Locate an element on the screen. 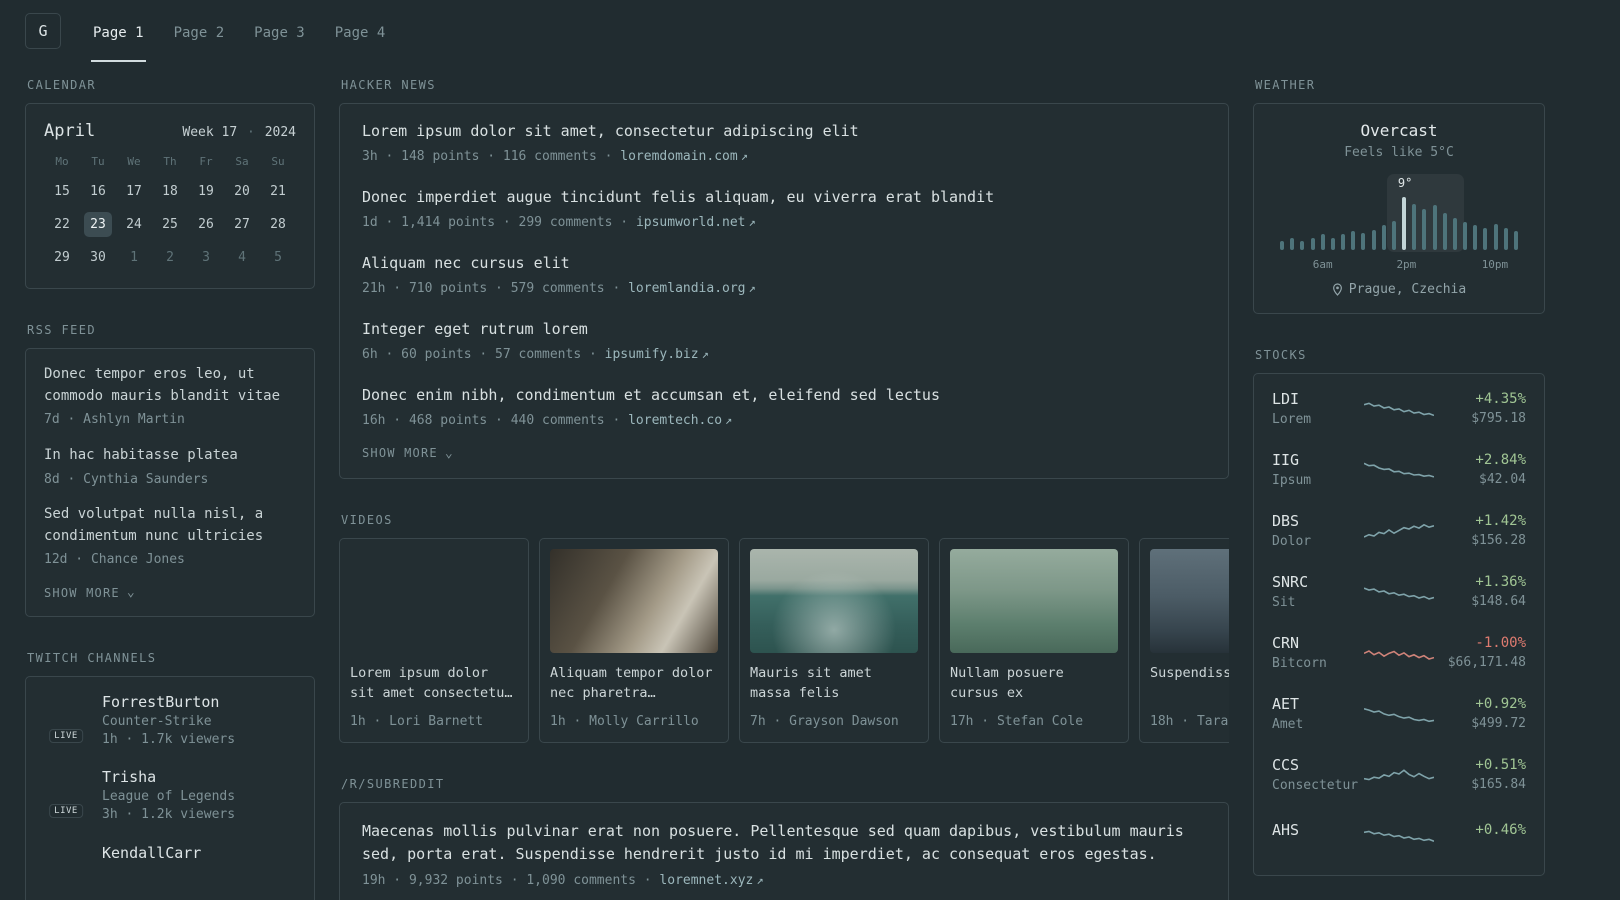 The image size is (1620, 900). video-card: Suspendisse diam 18h · Tara is located at coordinates (1184, 640).